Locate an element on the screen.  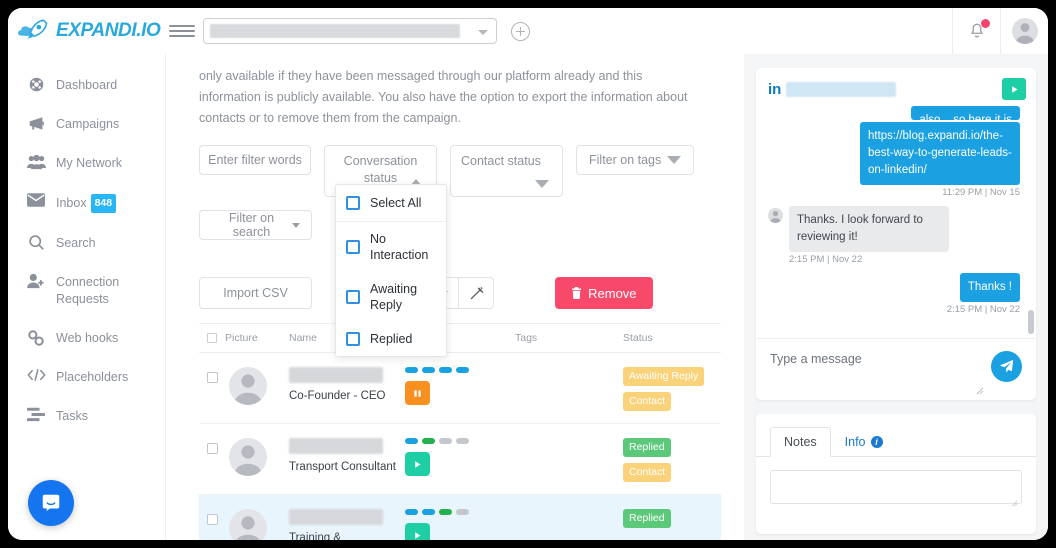
sidebar-item-label: Web hooks is located at coordinates (87, 338).